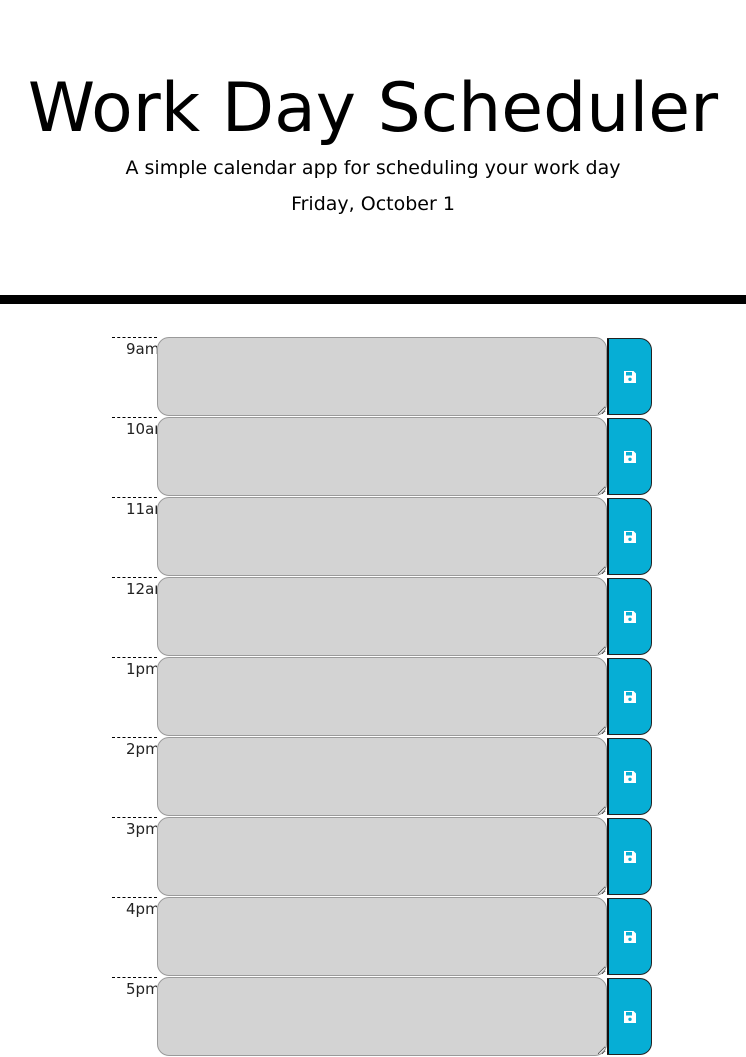  What do you see at coordinates (141, 589) in the screenshot?
I see `hour-text: 12am` at bounding box center [141, 589].